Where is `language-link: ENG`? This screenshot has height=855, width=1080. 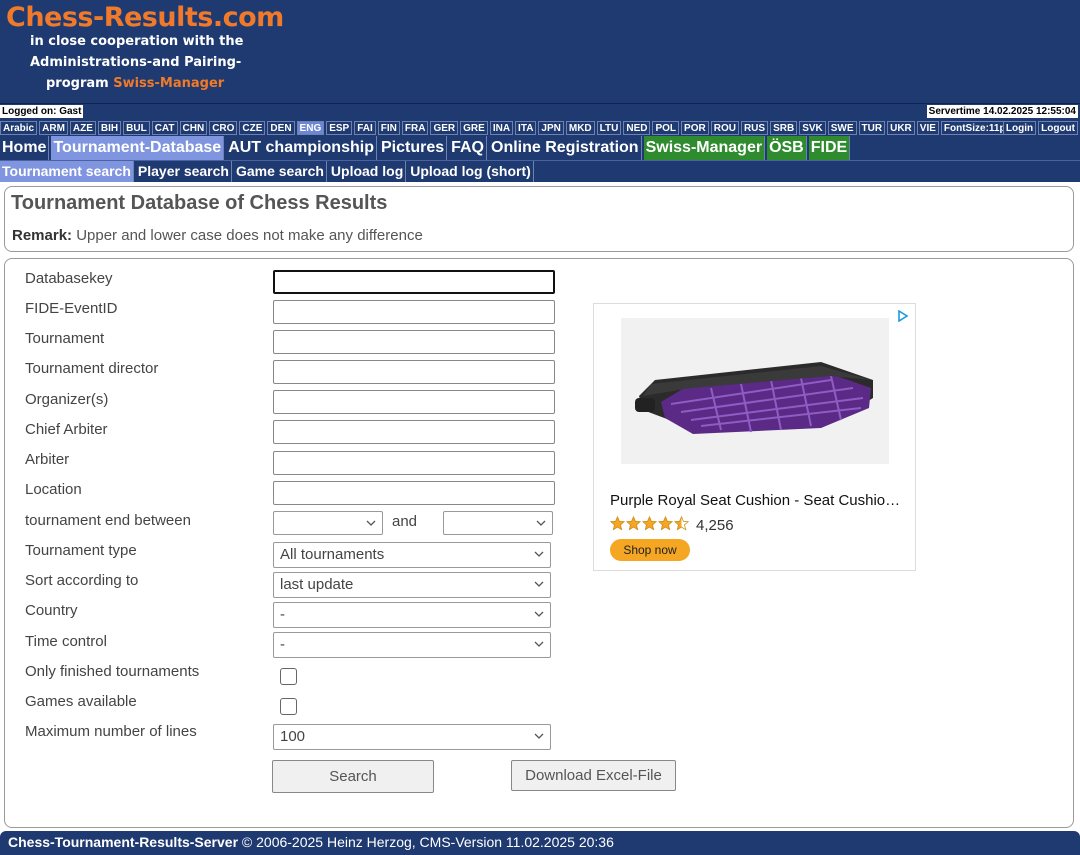 language-link: ENG is located at coordinates (310, 128).